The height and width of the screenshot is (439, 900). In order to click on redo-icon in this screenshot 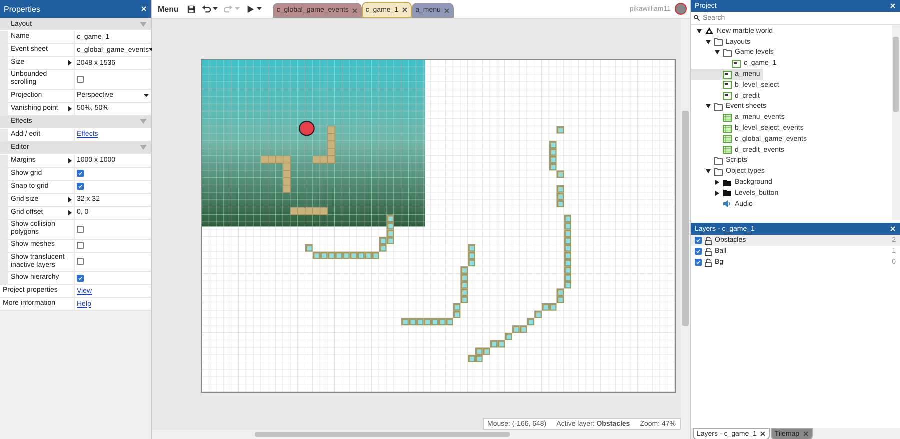, I will do `click(228, 9)`.